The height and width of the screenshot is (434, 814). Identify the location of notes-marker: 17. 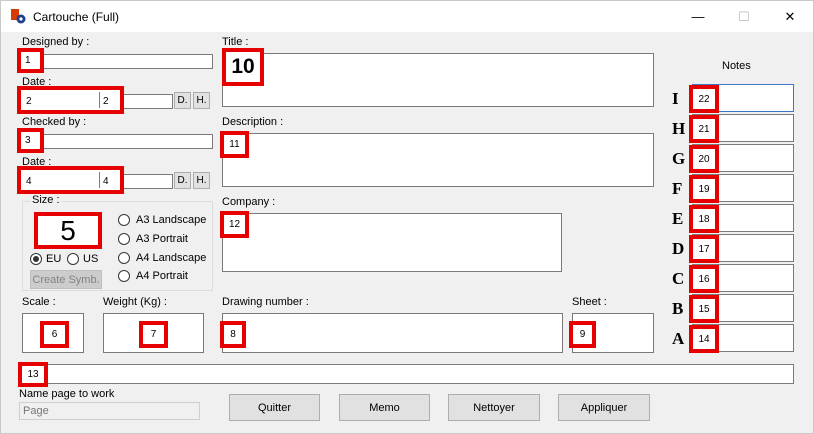
(704, 249).